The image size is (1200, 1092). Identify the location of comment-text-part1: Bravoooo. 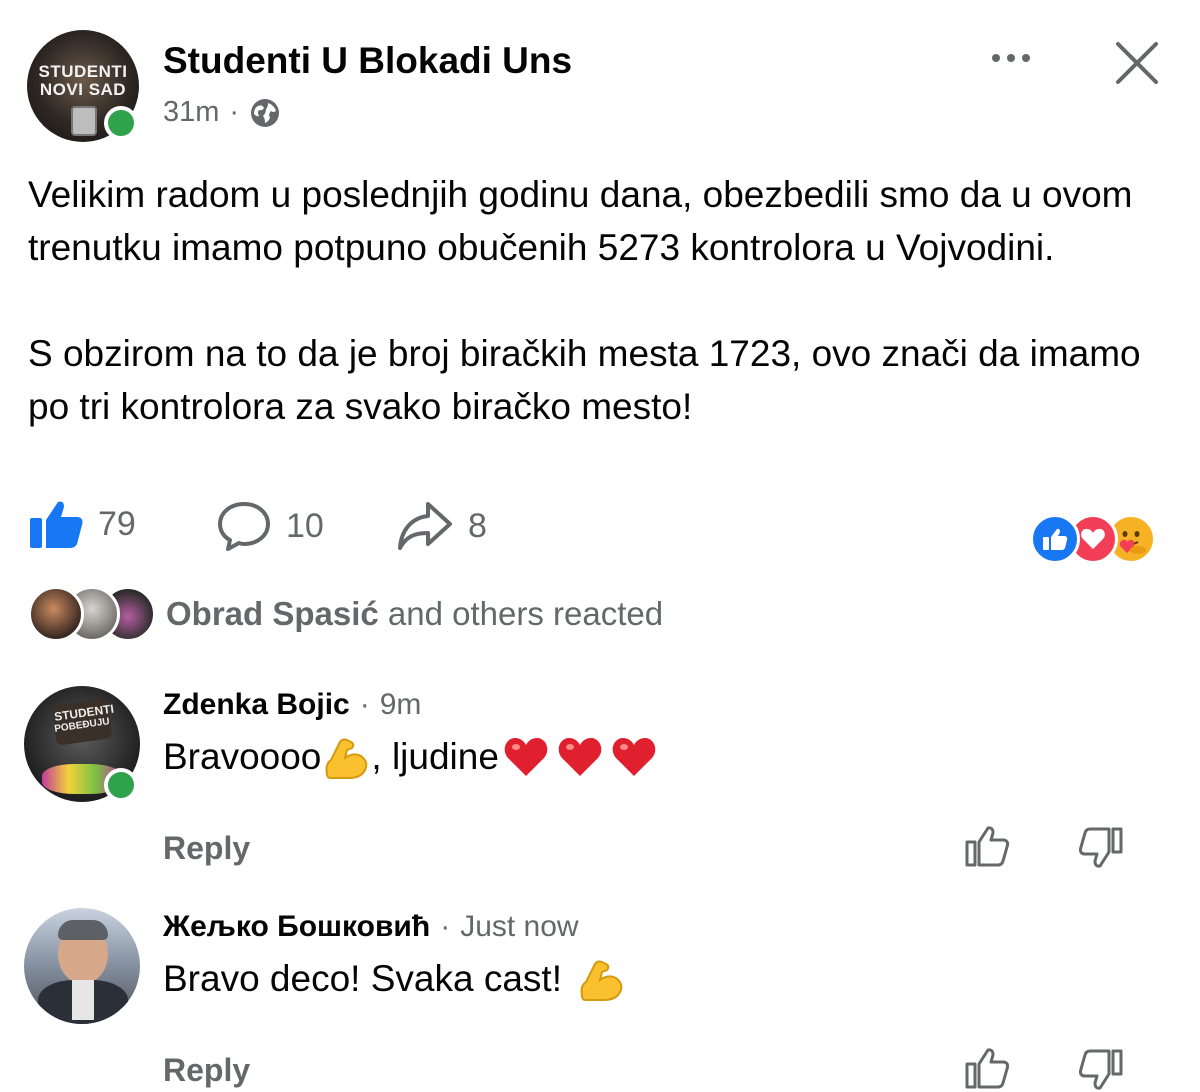
(242, 756).